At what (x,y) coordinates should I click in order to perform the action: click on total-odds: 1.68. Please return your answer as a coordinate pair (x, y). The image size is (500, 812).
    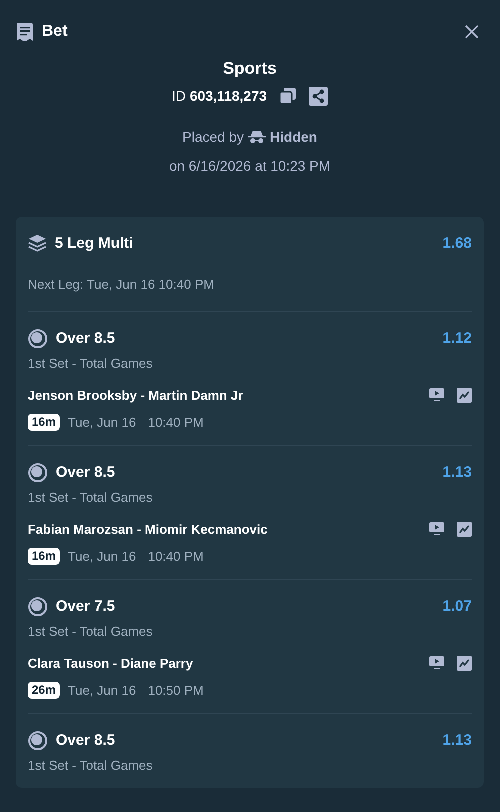
    Looking at the image, I should click on (457, 244).